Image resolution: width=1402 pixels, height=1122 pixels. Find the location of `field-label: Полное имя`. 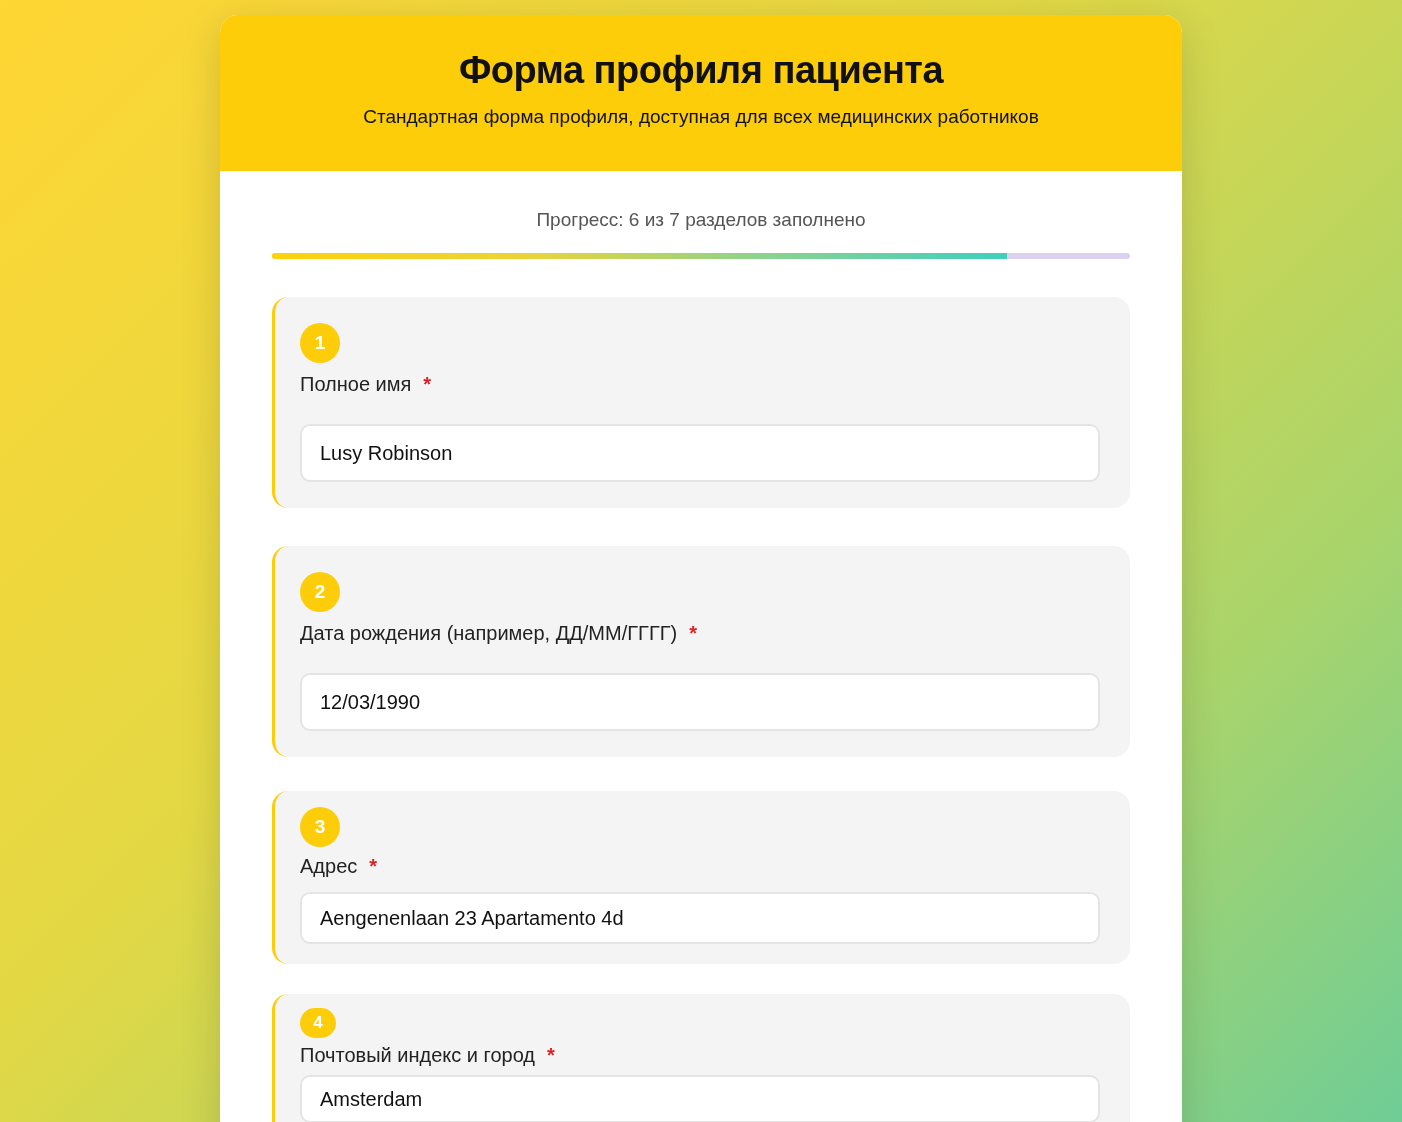

field-label: Полное имя is located at coordinates (356, 384).